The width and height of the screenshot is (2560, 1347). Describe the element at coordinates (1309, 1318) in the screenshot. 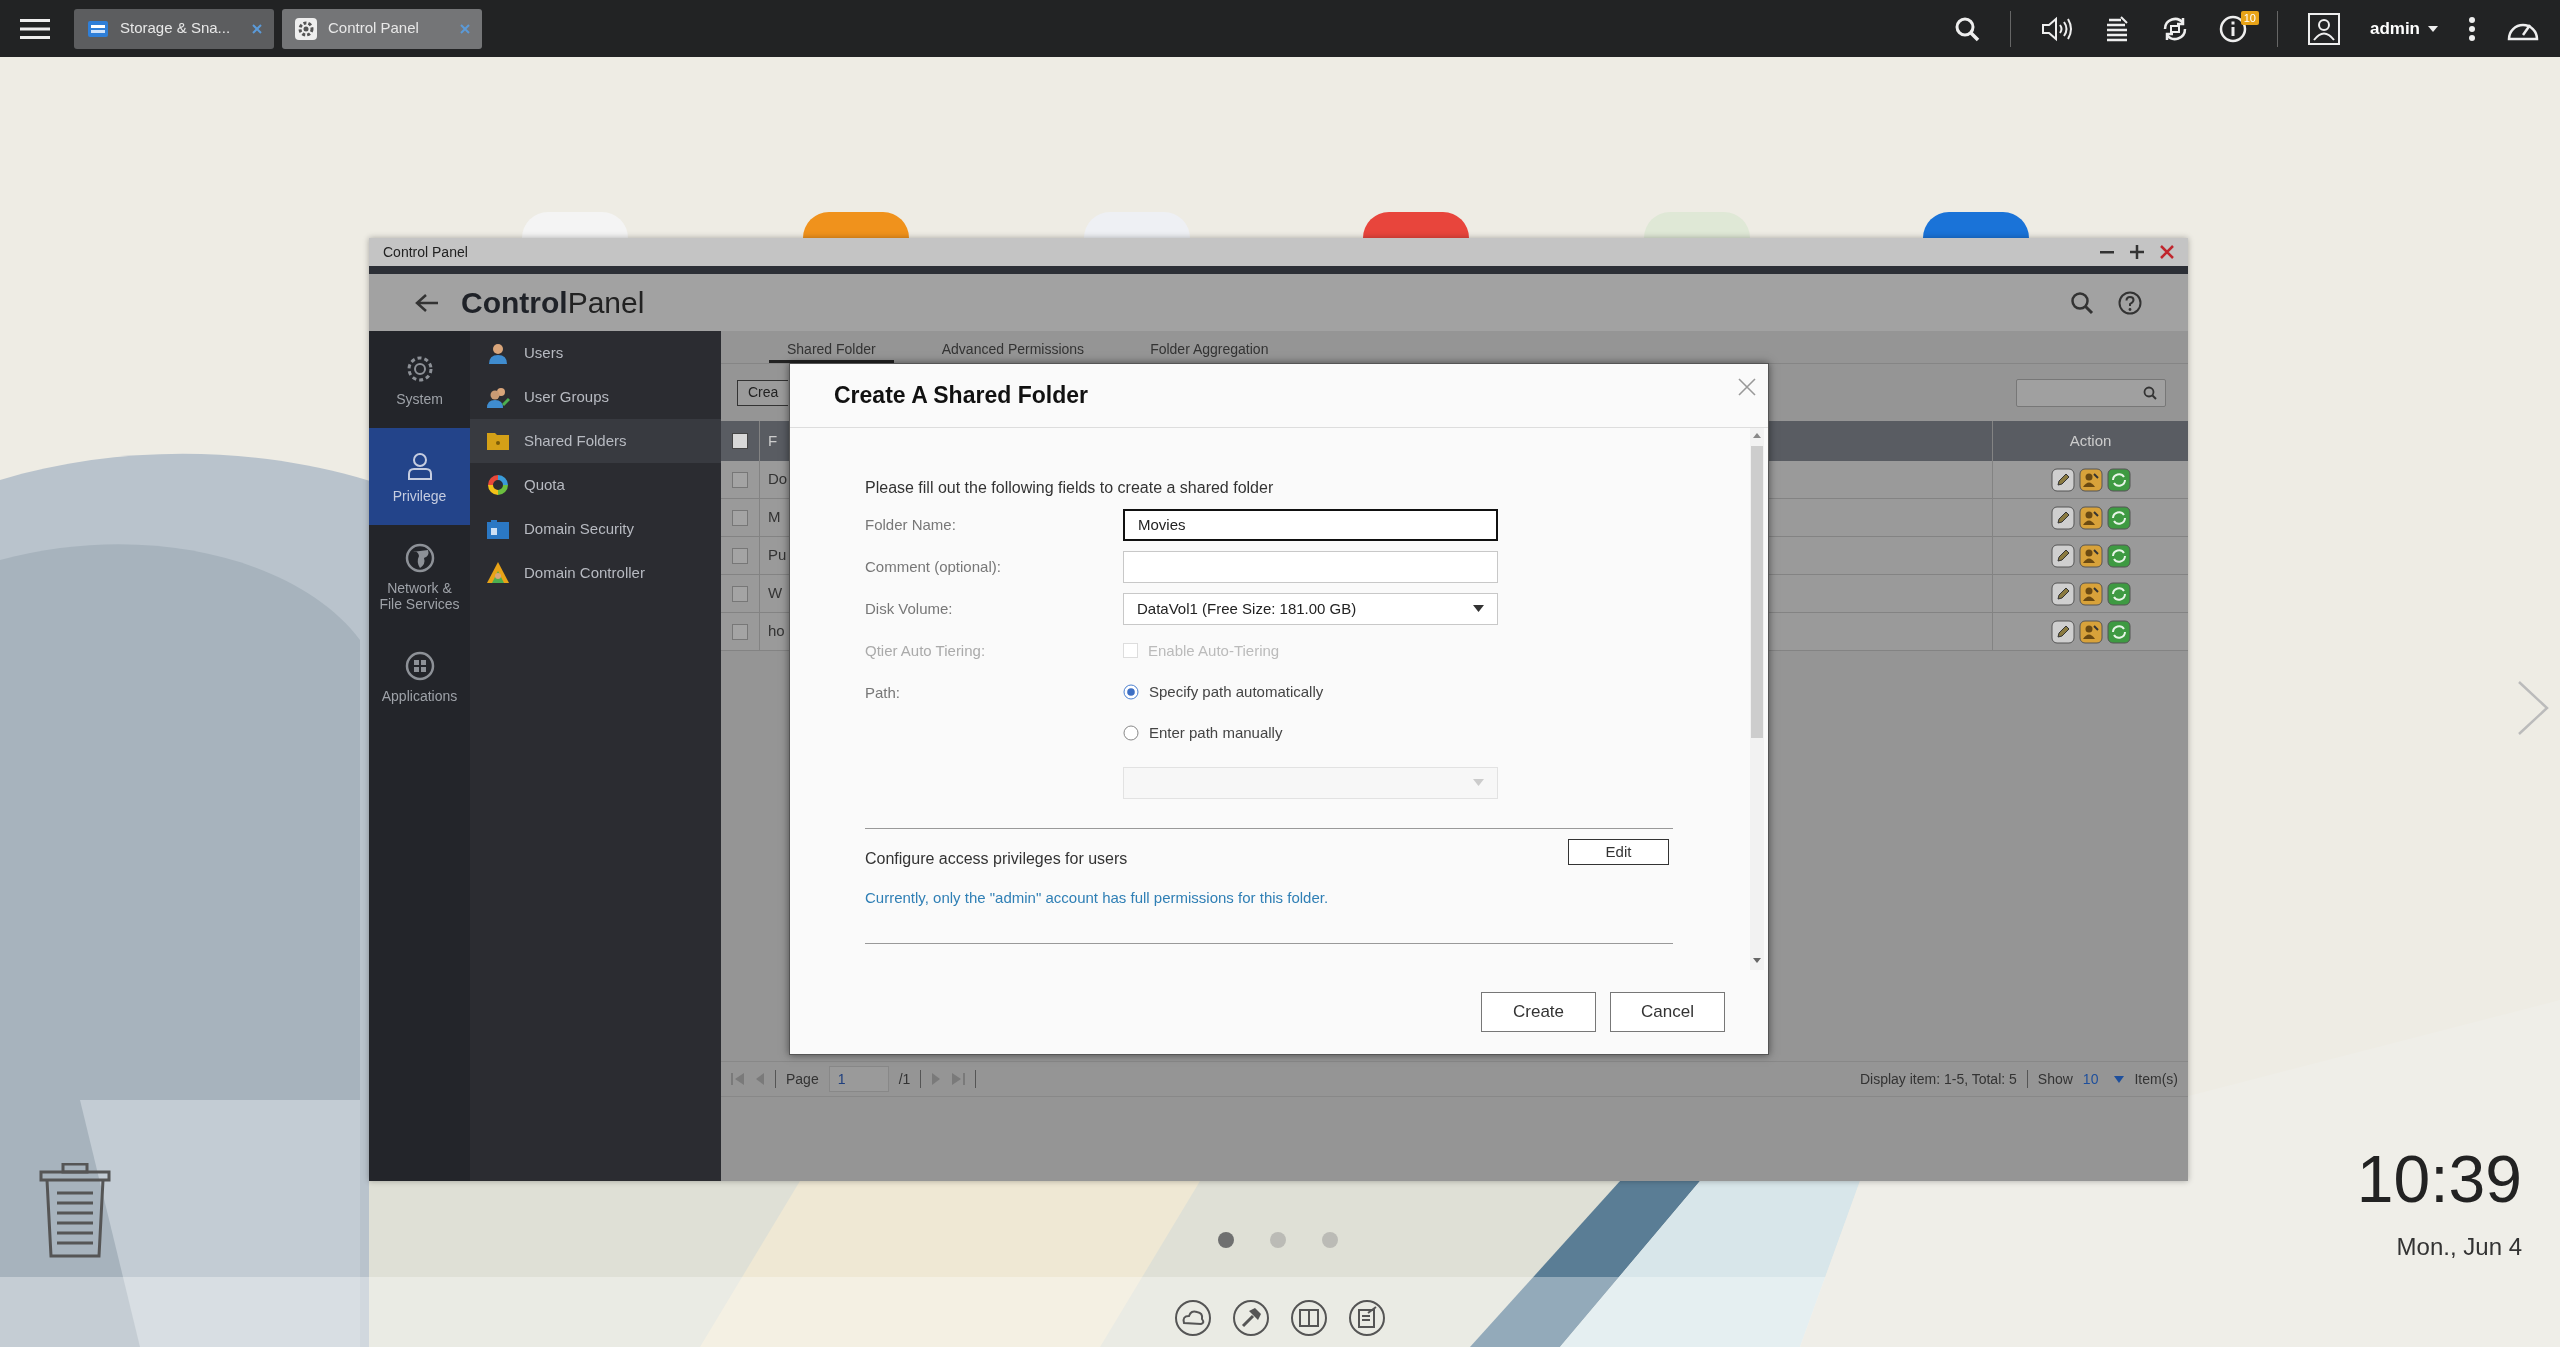

I see `book-icon` at that location.